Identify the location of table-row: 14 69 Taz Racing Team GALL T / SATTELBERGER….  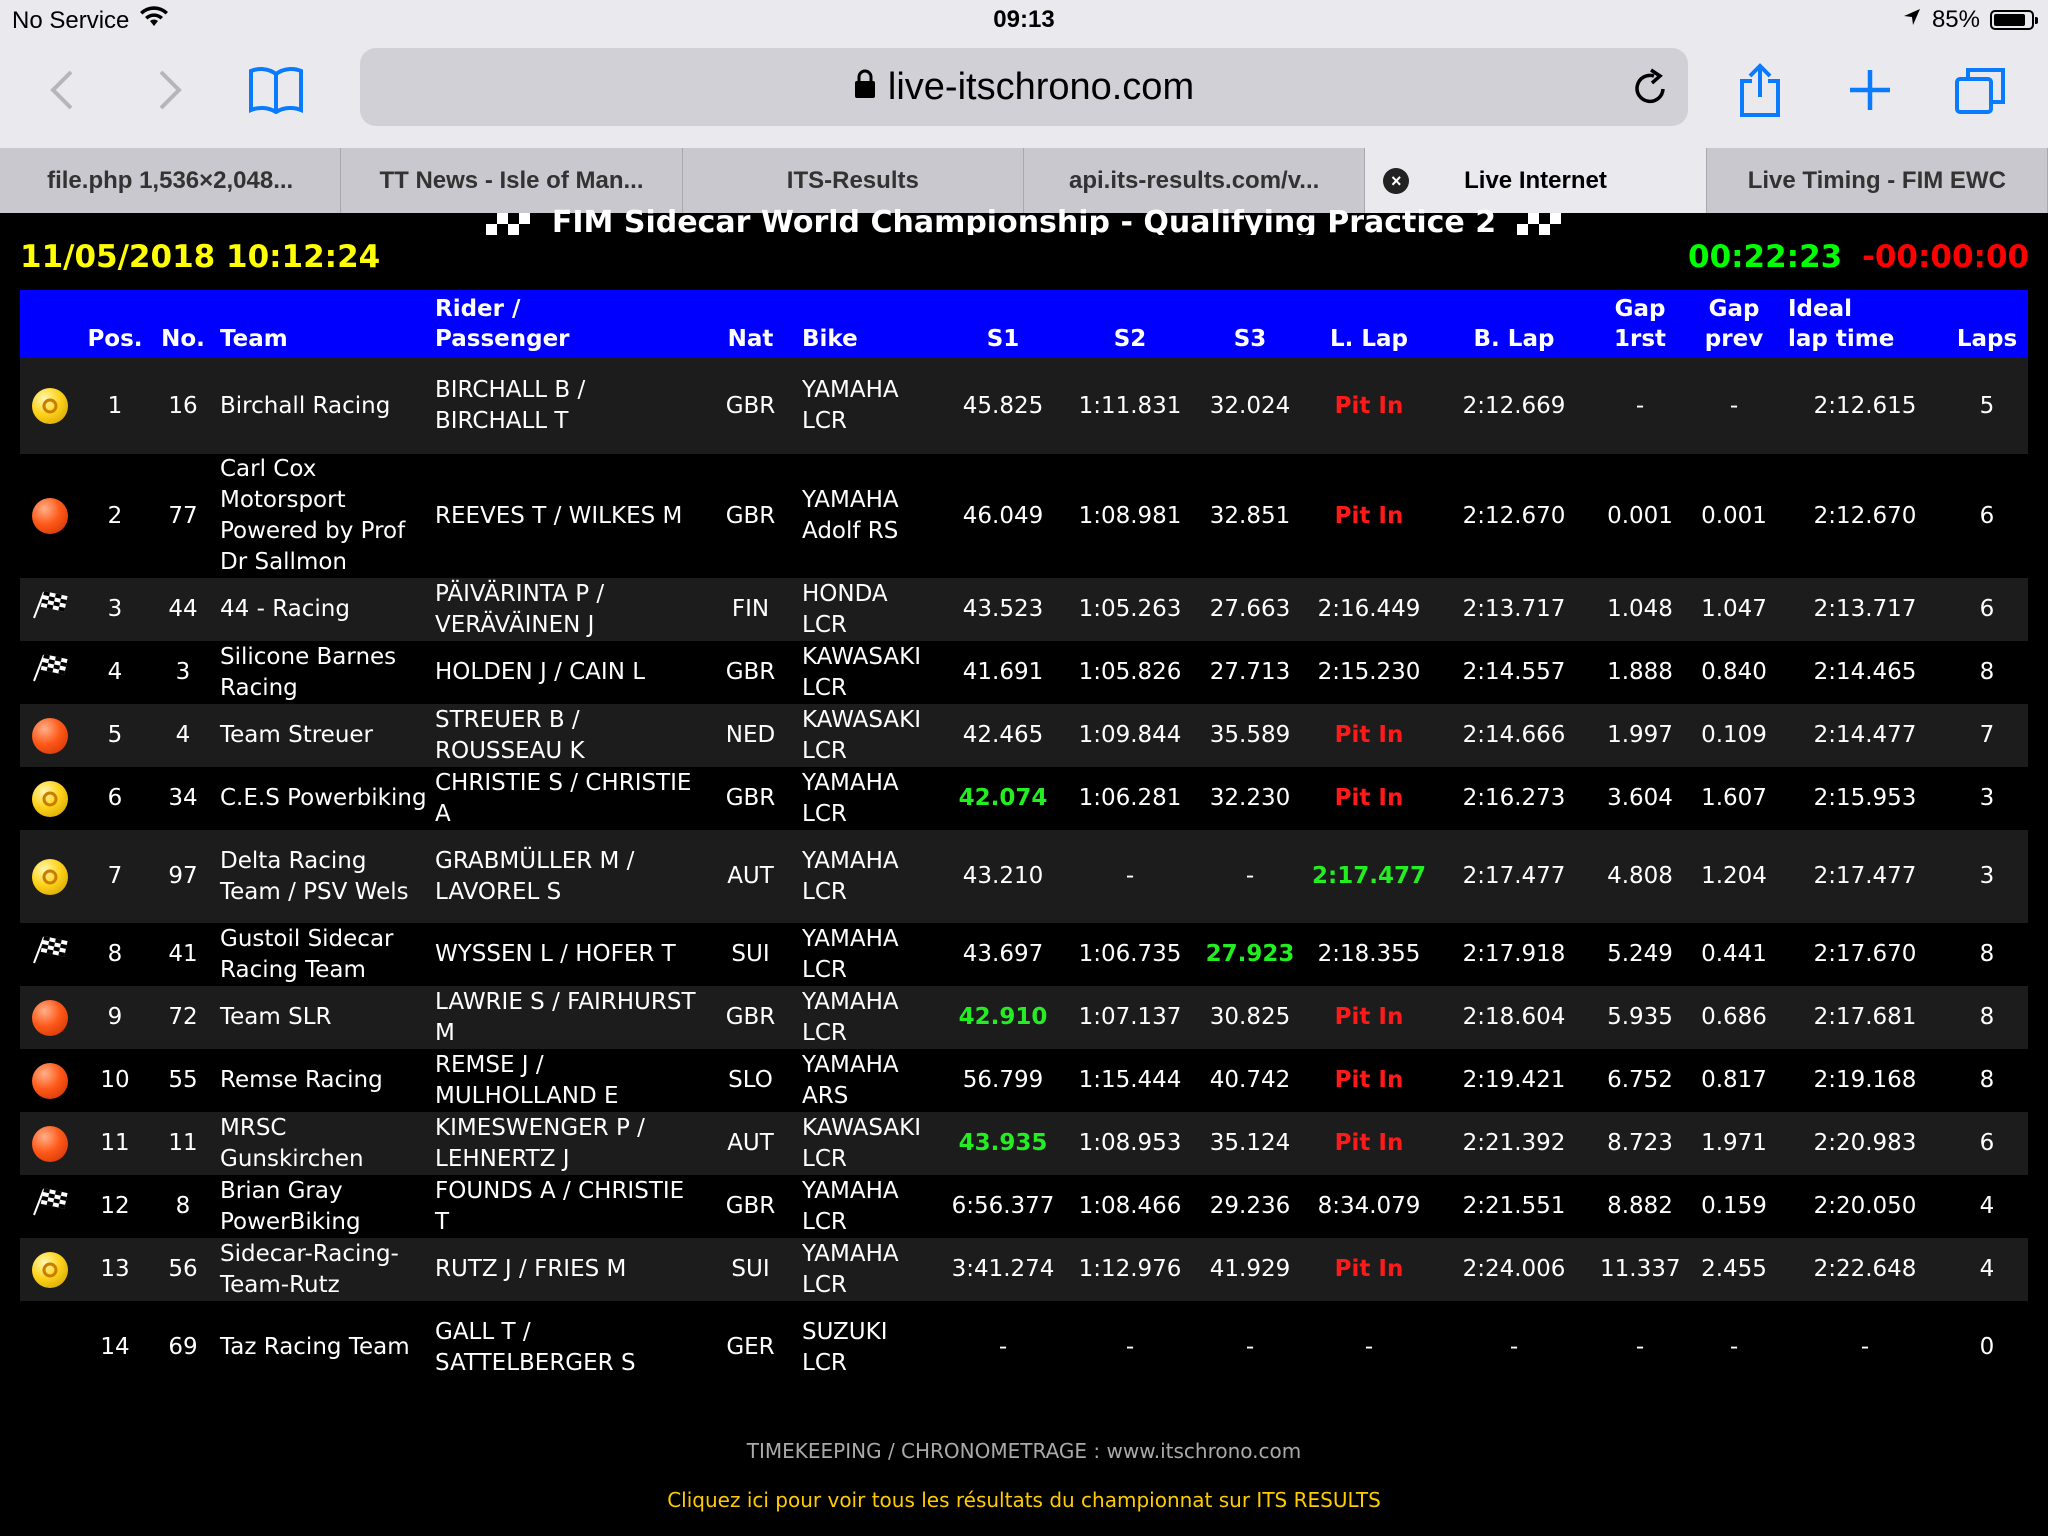
(1024, 1347).